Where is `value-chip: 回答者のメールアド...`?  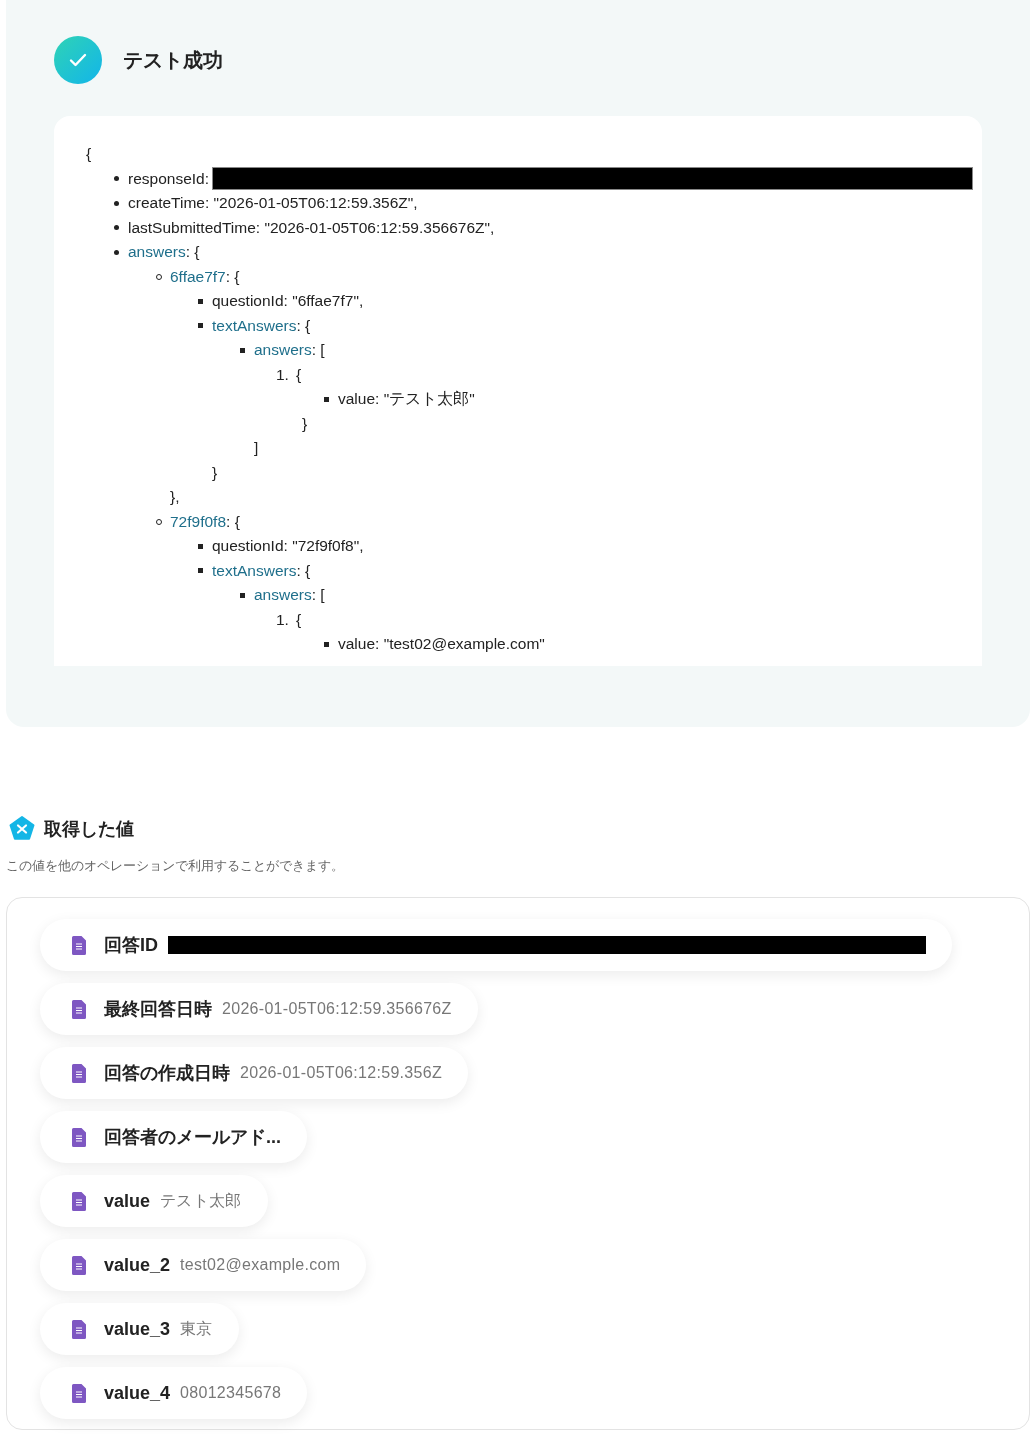 value-chip: 回答者のメールアド... is located at coordinates (173, 1137).